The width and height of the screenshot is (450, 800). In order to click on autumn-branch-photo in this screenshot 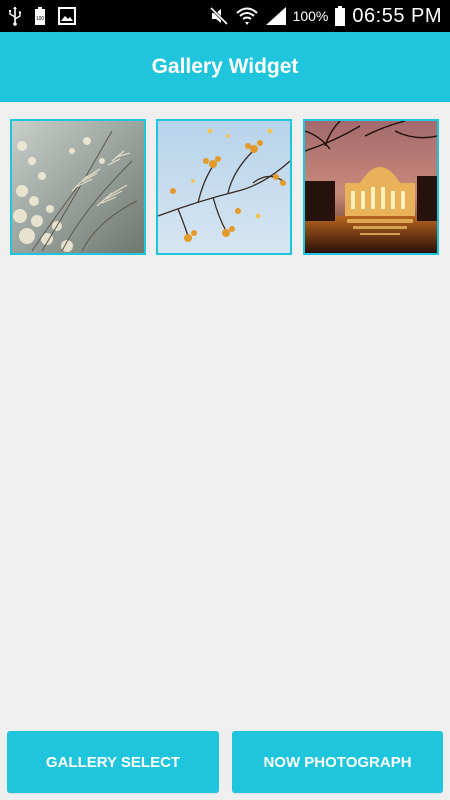, I will do `click(224, 187)`.